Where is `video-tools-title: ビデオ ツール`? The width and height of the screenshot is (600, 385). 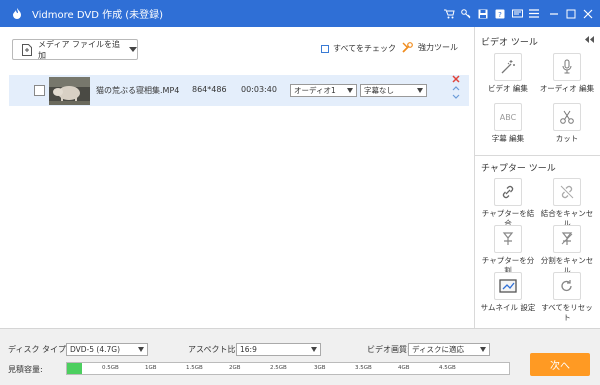 video-tools-title: ビデオ ツール is located at coordinates (509, 43).